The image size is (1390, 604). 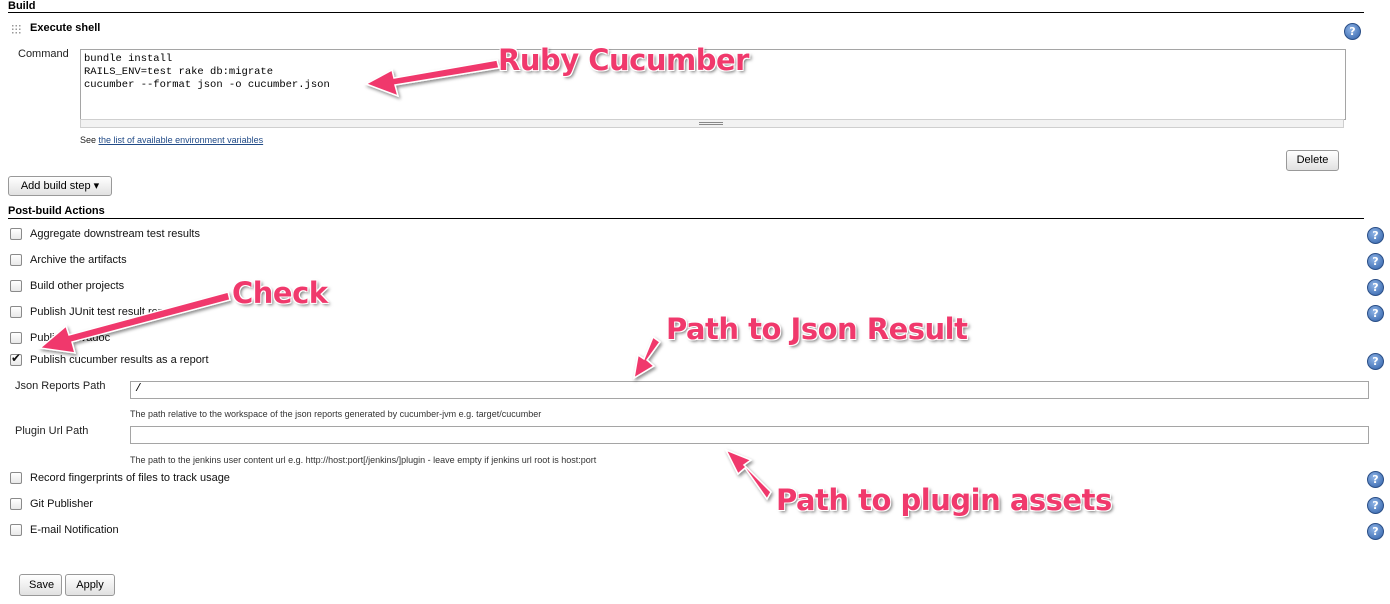 I want to click on plugin-assets-arrow, so click(x=748, y=474).